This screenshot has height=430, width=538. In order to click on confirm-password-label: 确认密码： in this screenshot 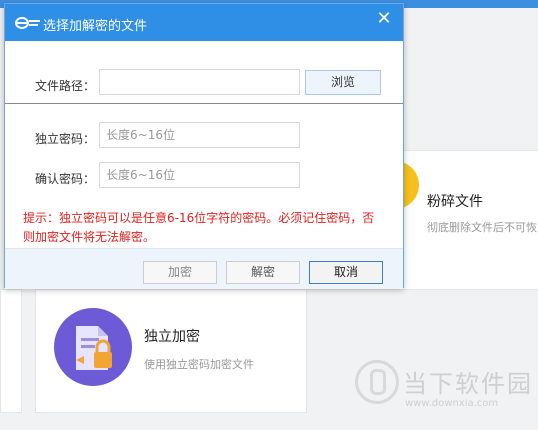, I will do `click(65, 179)`.